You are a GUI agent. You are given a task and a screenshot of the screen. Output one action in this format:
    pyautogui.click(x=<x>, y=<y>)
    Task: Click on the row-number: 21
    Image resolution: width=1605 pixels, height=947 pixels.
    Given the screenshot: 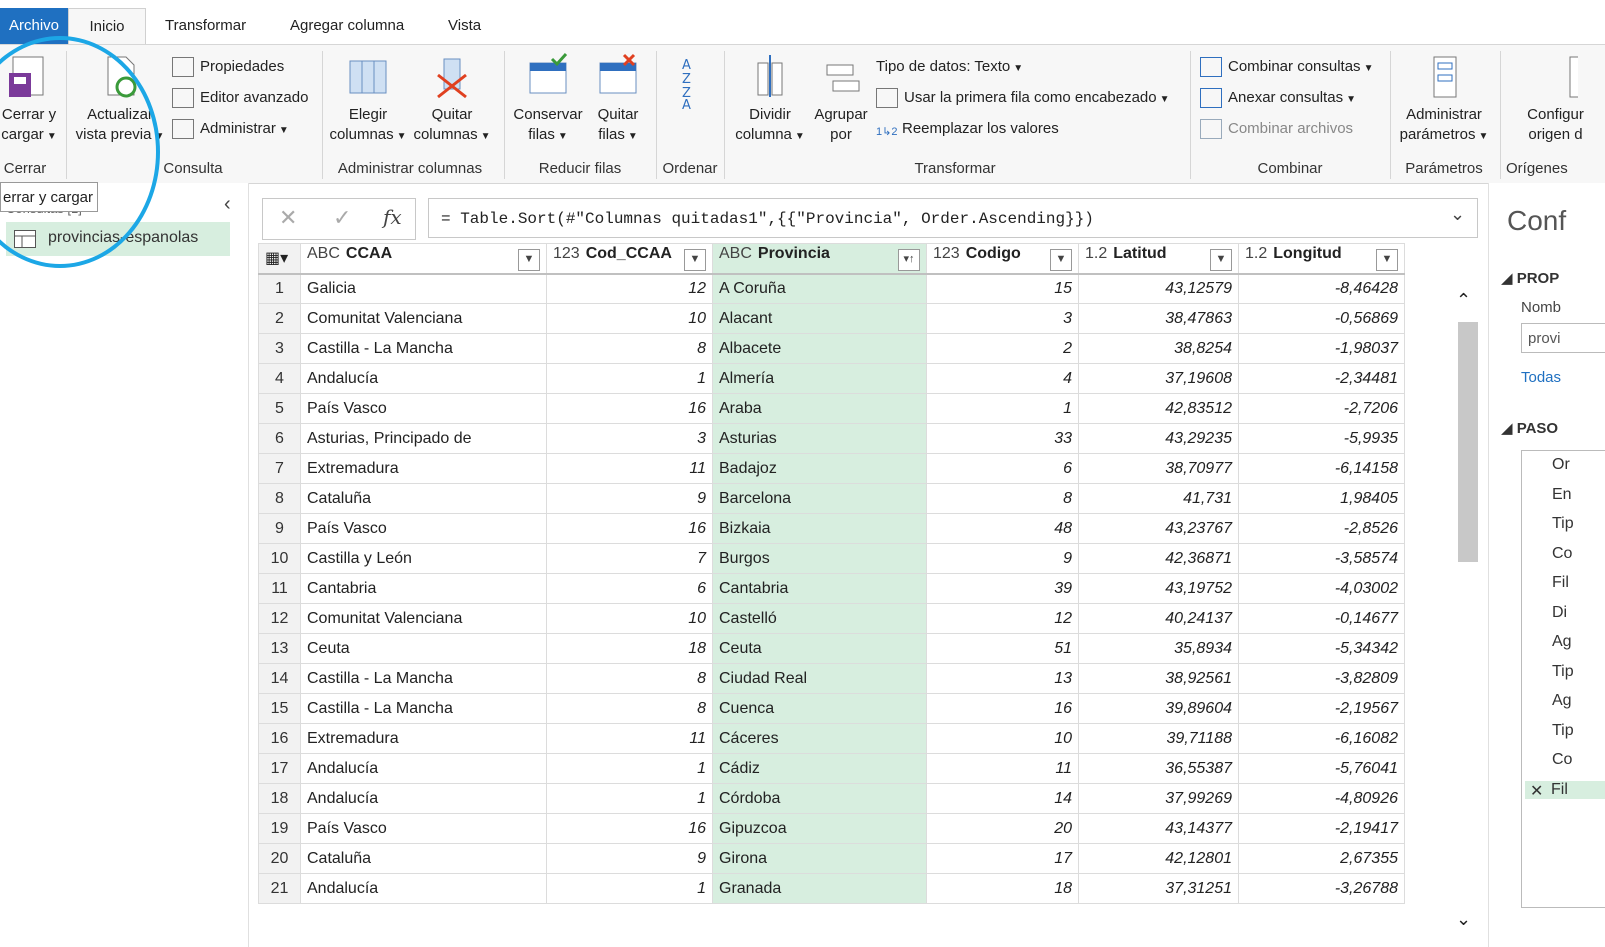 What is the action you would take?
    pyautogui.click(x=279, y=888)
    